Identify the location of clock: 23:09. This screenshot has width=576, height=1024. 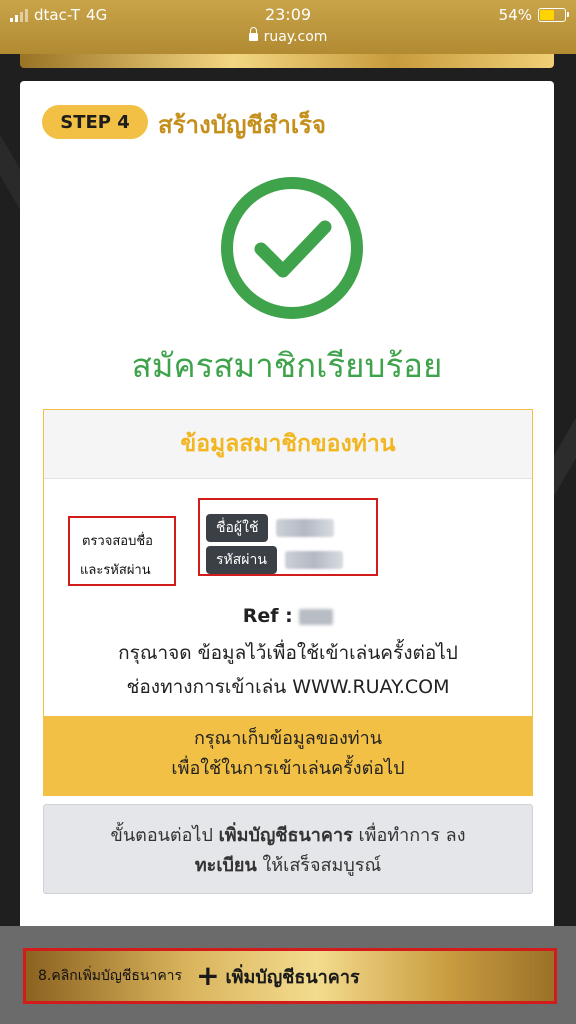
(288, 14).